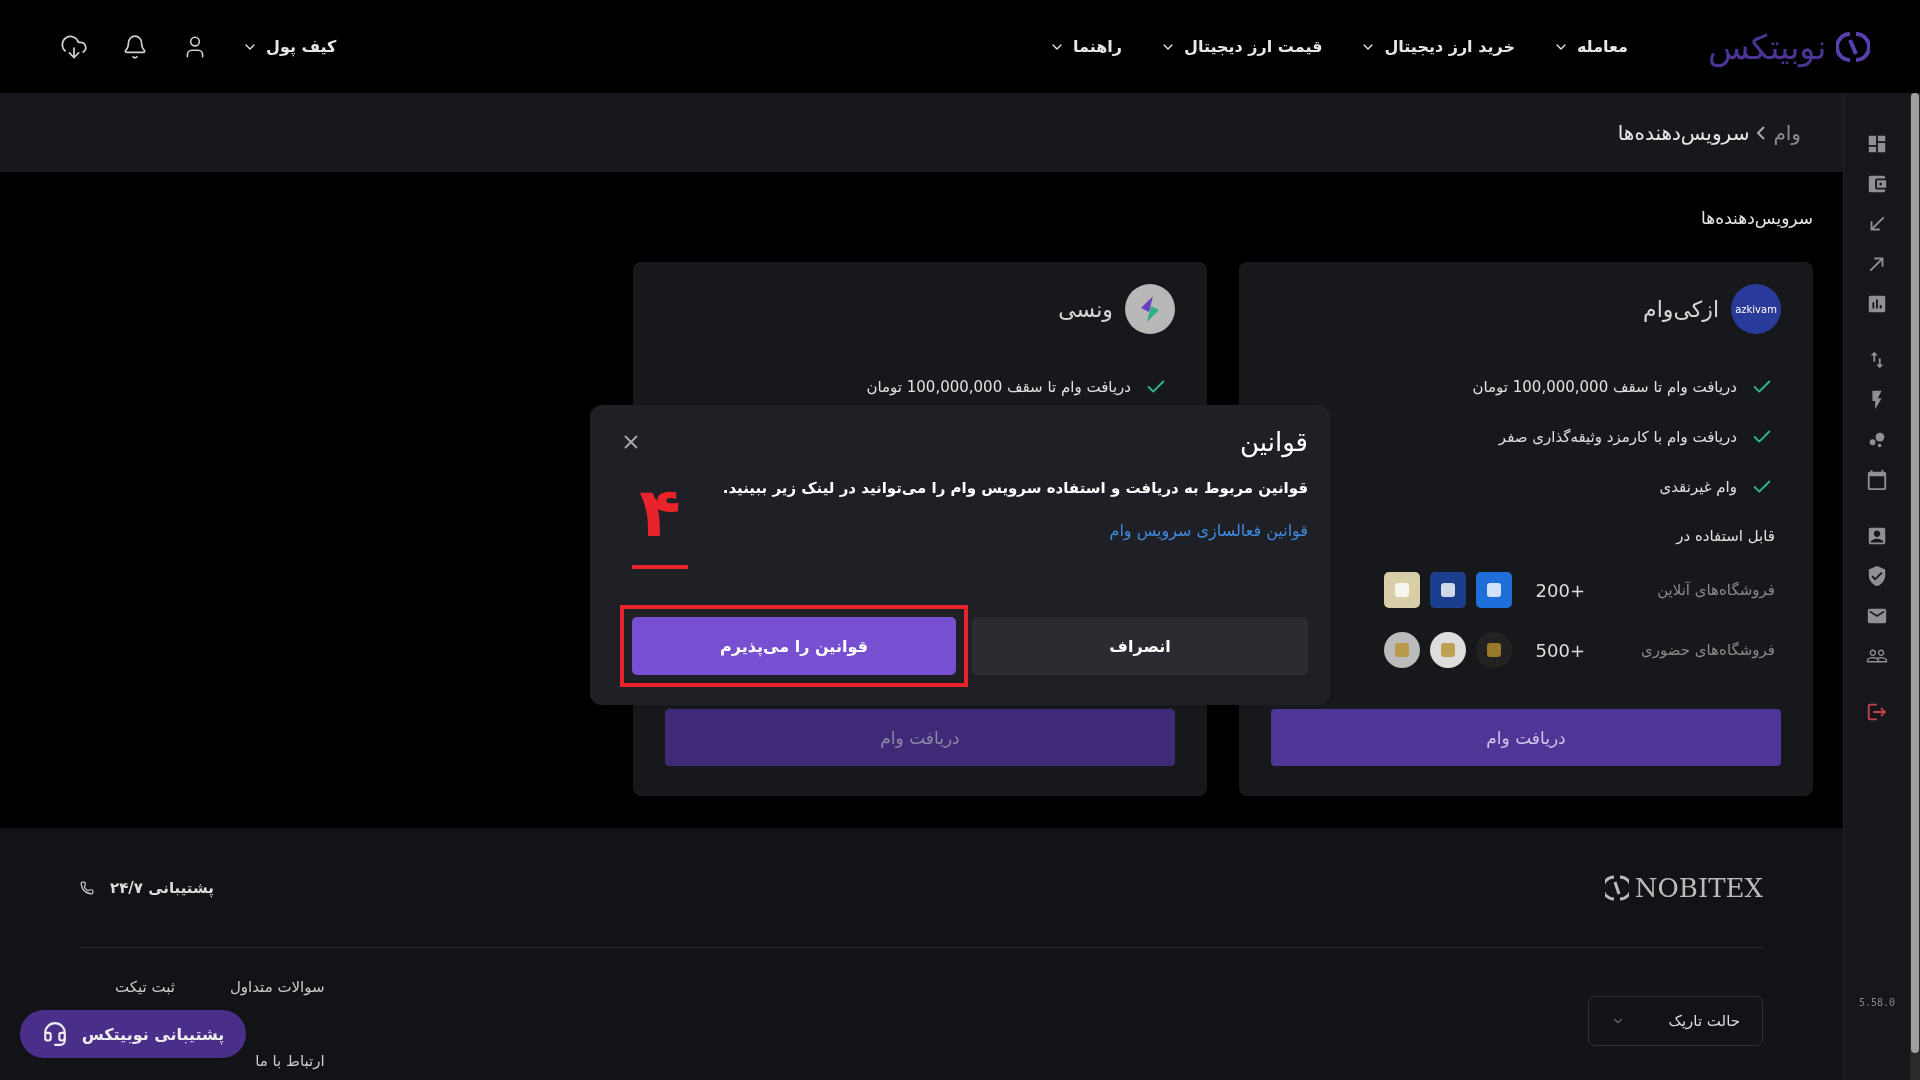 The height and width of the screenshot is (1080, 1920). What do you see at coordinates (1877, 712) in the screenshot?
I see `logout-icon` at bounding box center [1877, 712].